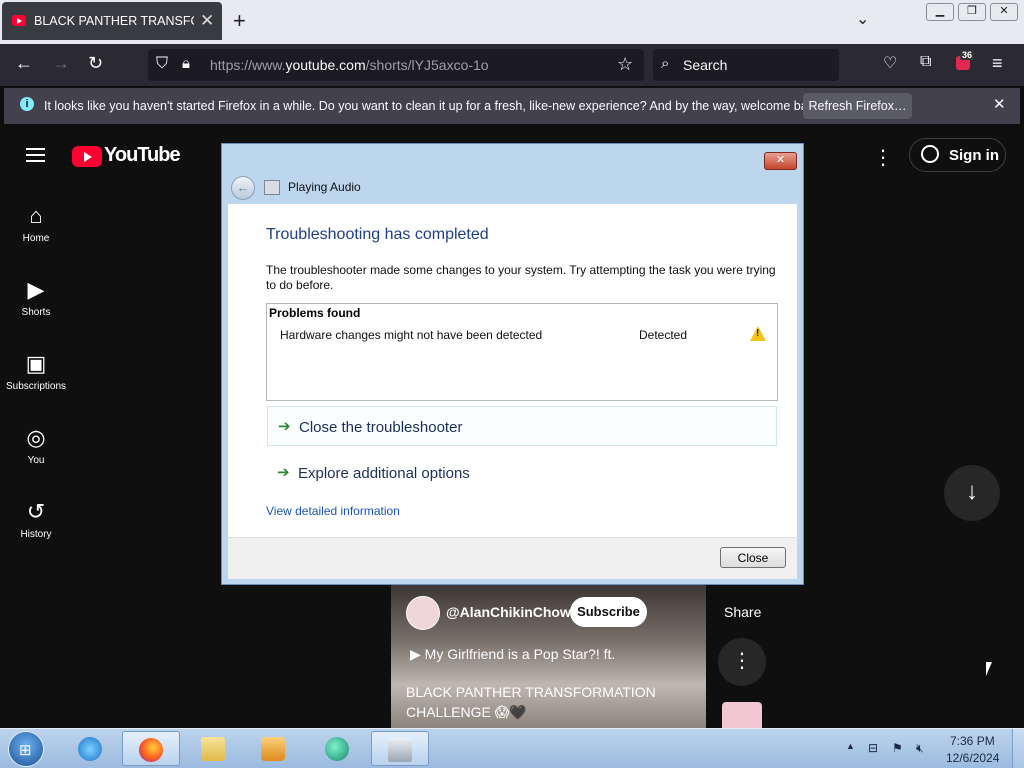  What do you see at coordinates (922, 748) in the screenshot?
I see `volume-muted-icon: 🔇︎` at bounding box center [922, 748].